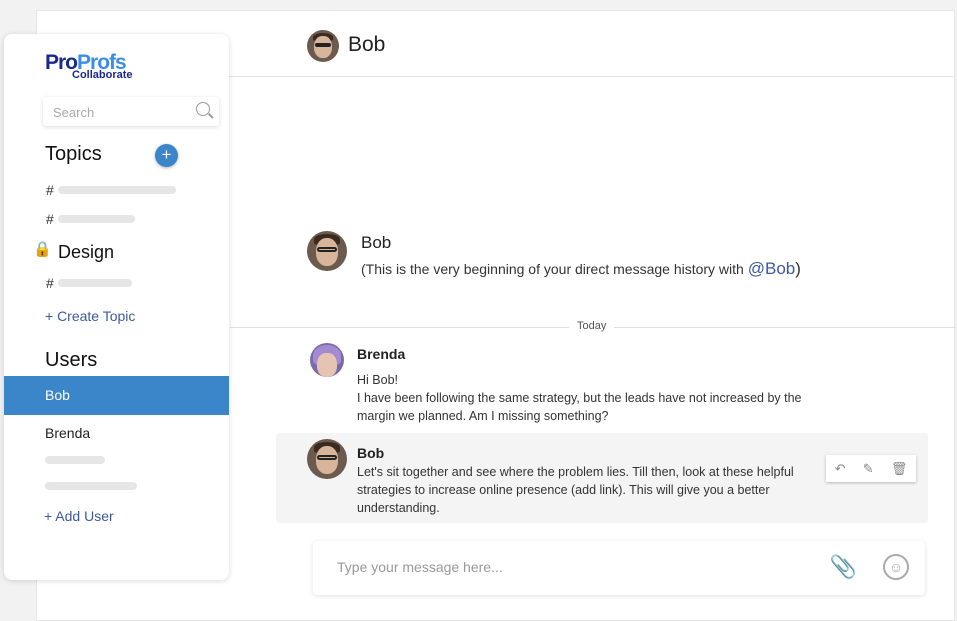 The height and width of the screenshot is (621, 957). What do you see at coordinates (102, 75) in the screenshot?
I see `logo-product: Collaborate` at bounding box center [102, 75].